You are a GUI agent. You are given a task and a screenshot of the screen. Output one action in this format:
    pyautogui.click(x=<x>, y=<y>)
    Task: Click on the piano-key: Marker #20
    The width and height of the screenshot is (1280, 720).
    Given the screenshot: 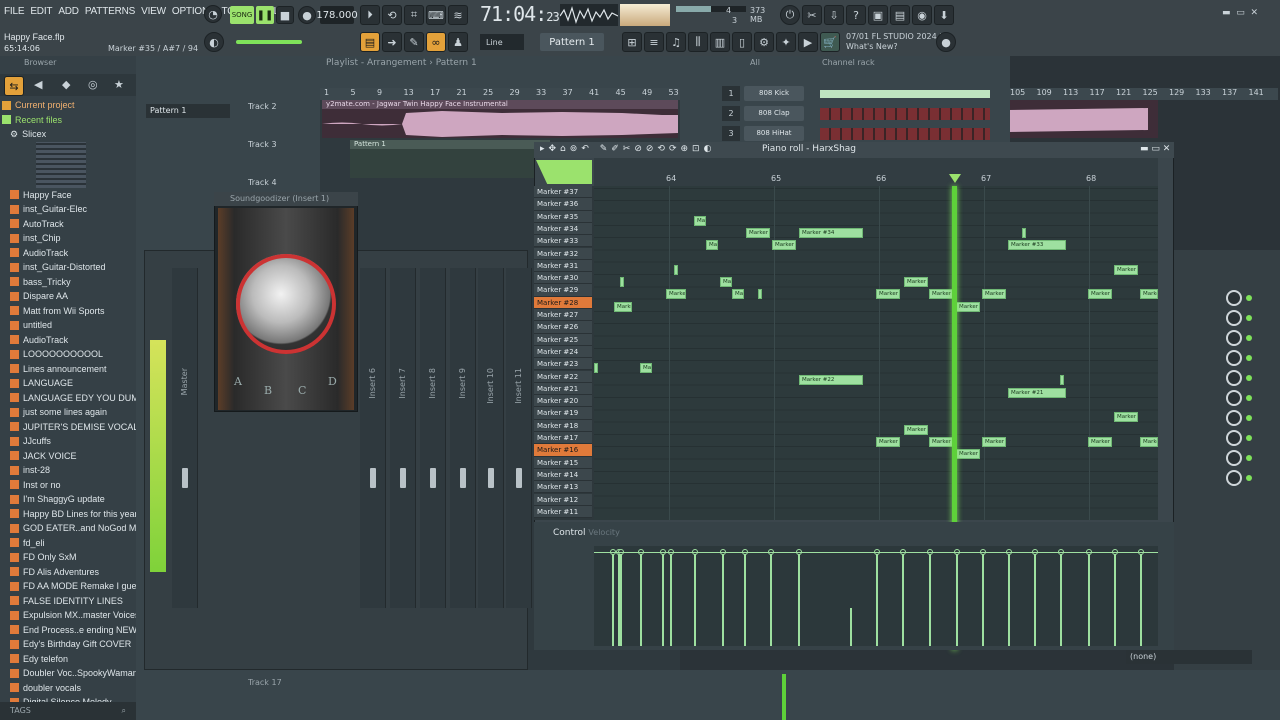 What is the action you would take?
    pyautogui.click(x=563, y=401)
    